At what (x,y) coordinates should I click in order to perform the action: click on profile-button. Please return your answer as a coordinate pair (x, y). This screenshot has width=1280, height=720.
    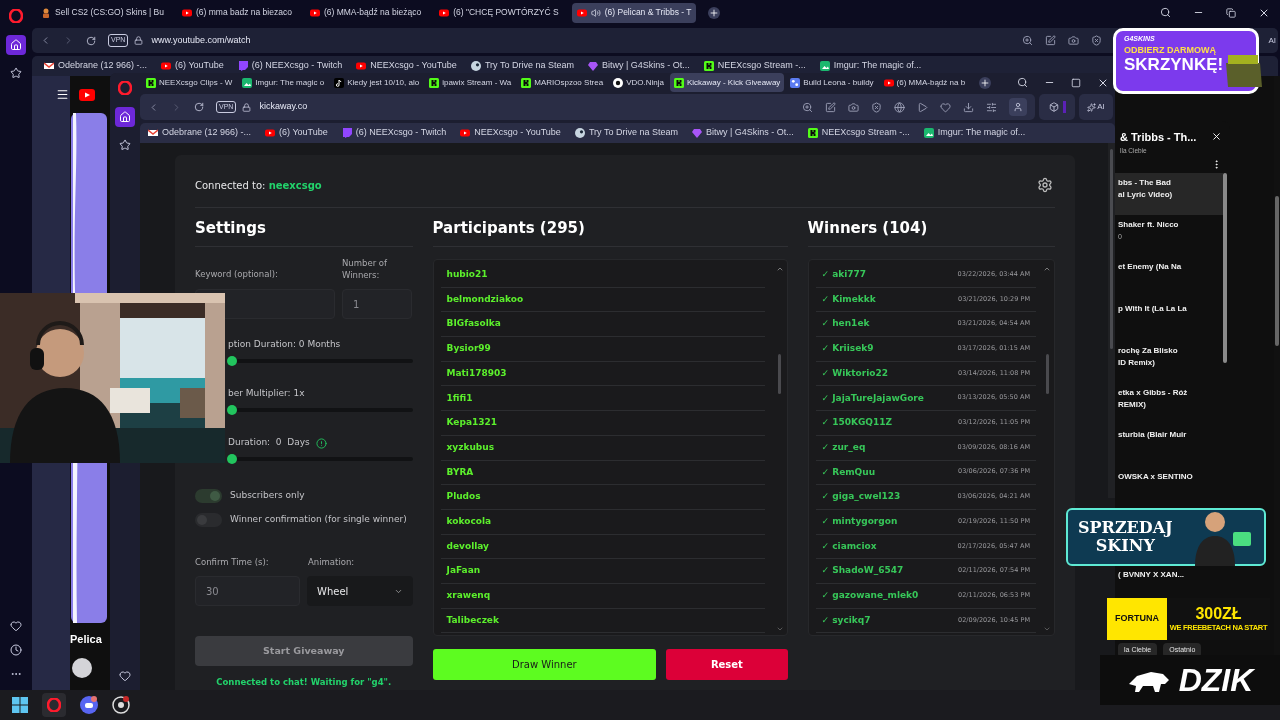
    Looking at the image, I should click on (1018, 107).